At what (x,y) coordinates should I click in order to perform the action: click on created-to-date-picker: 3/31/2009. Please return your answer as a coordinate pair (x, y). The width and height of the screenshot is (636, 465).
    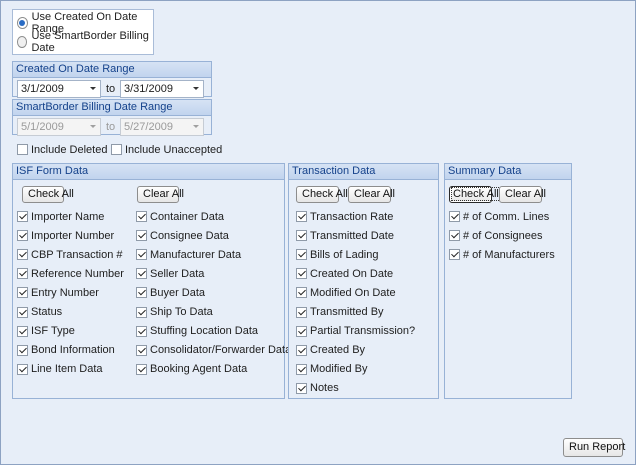
    Looking at the image, I should click on (162, 89).